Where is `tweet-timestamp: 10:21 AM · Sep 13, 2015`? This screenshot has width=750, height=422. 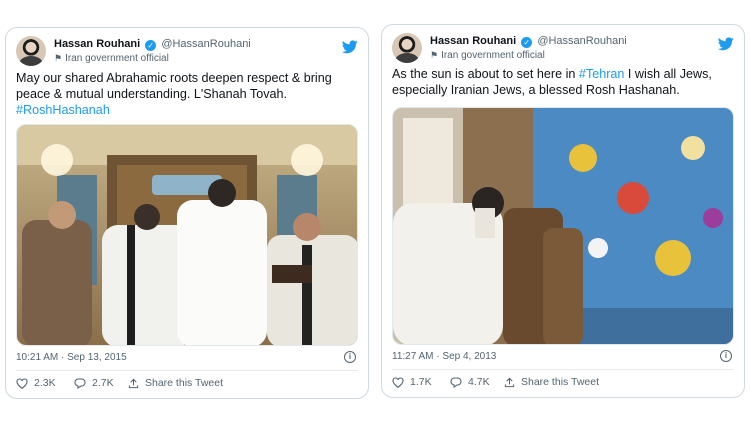 tweet-timestamp: 10:21 AM · Sep 13, 2015 is located at coordinates (71, 357).